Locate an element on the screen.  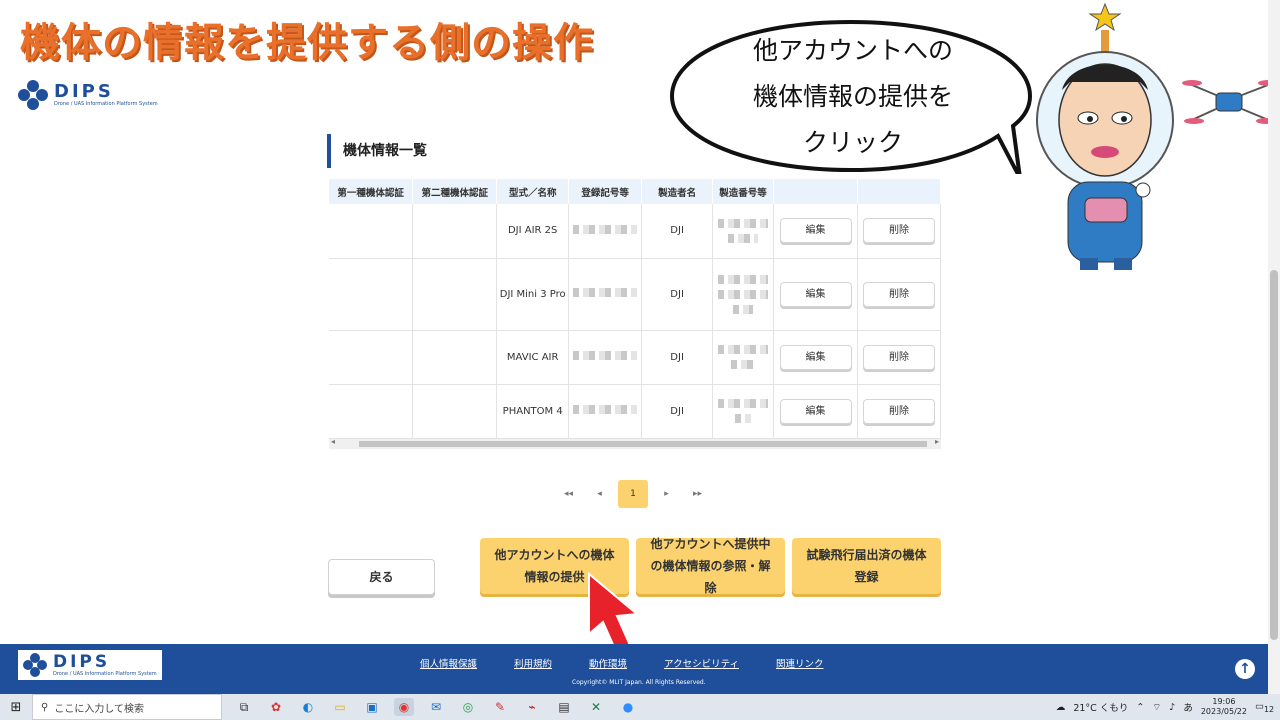
sticky-notes-icon: ▤ is located at coordinates (564, 707).